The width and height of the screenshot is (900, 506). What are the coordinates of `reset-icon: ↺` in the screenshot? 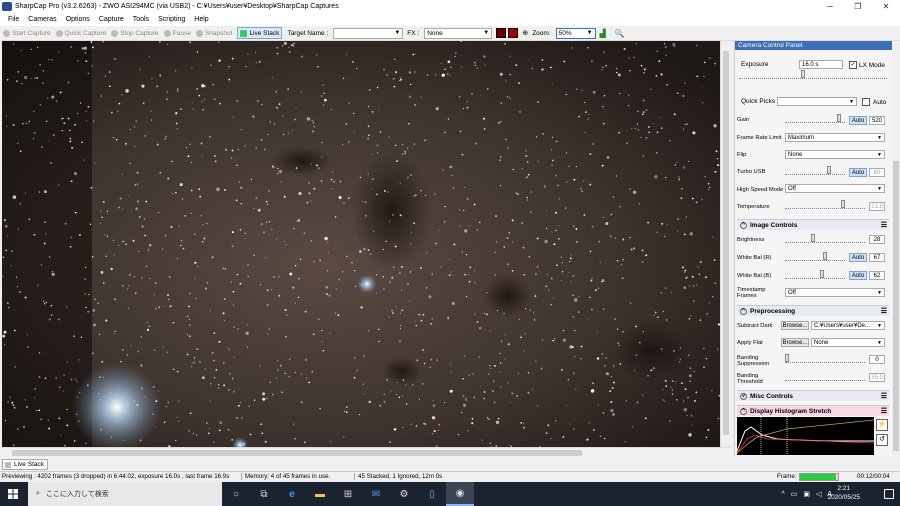 It's located at (882, 440).